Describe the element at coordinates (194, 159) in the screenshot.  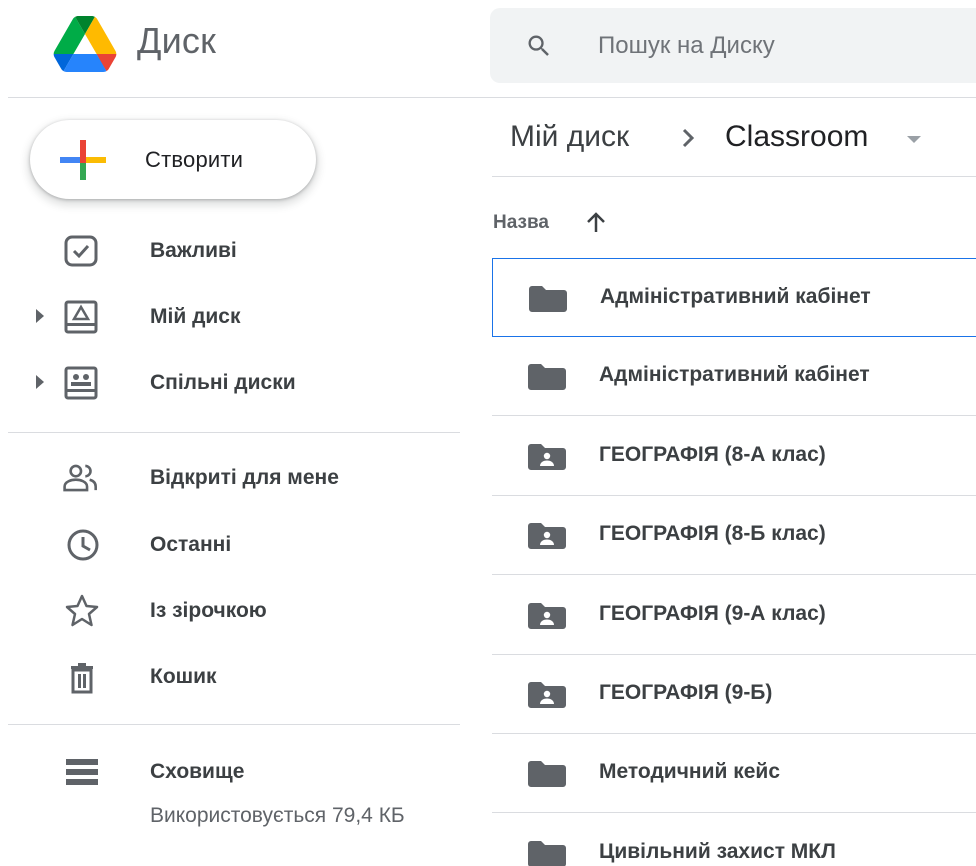
I see `create-label: Створити` at that location.